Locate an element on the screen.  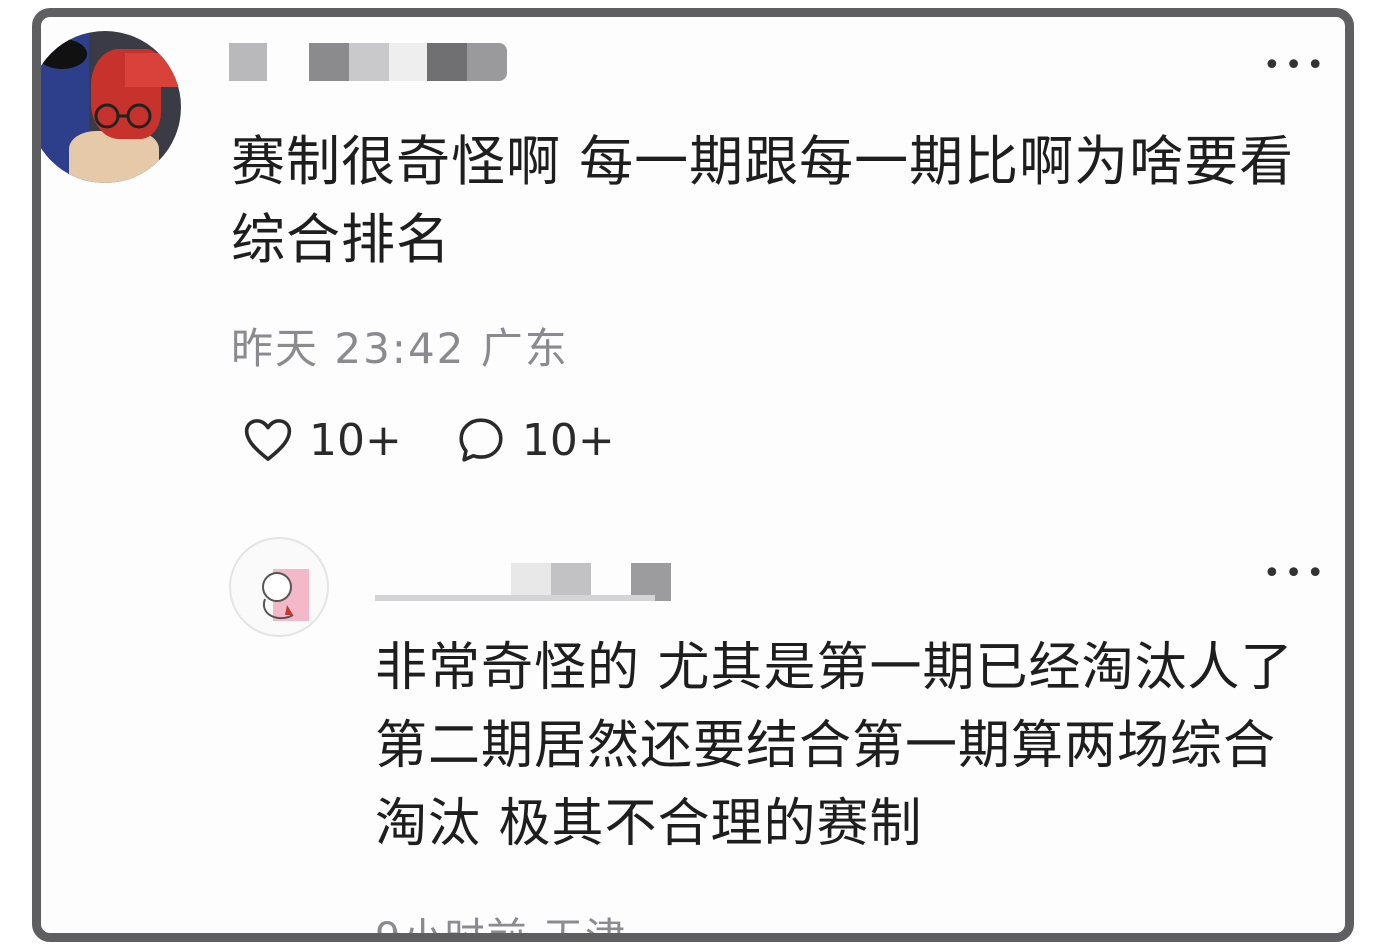
more-dots-icon: ••• is located at coordinates (1295, 66).